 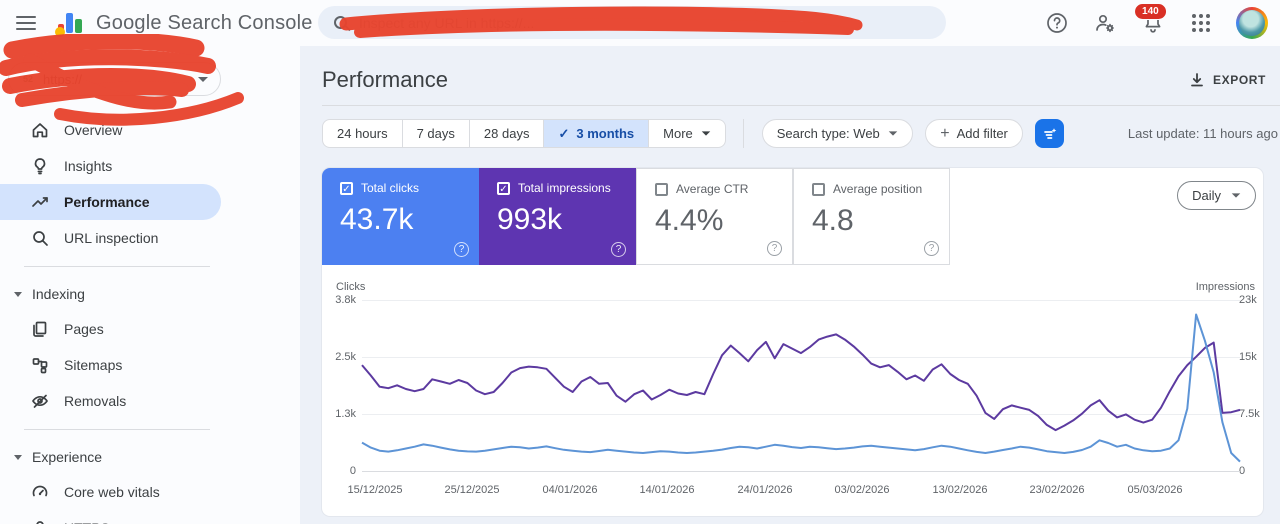 I want to click on sidebar-item-label: Performance, so click(x=107, y=202).